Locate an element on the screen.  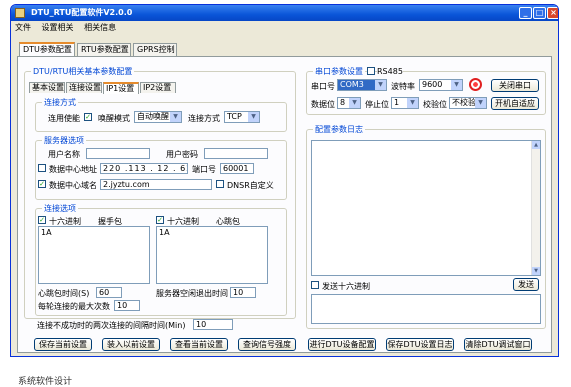
scroll-down-icon: ▼ is located at coordinates (536, 271).